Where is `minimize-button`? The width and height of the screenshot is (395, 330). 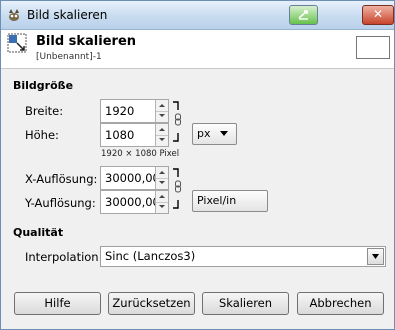 minimize-button is located at coordinates (303, 15).